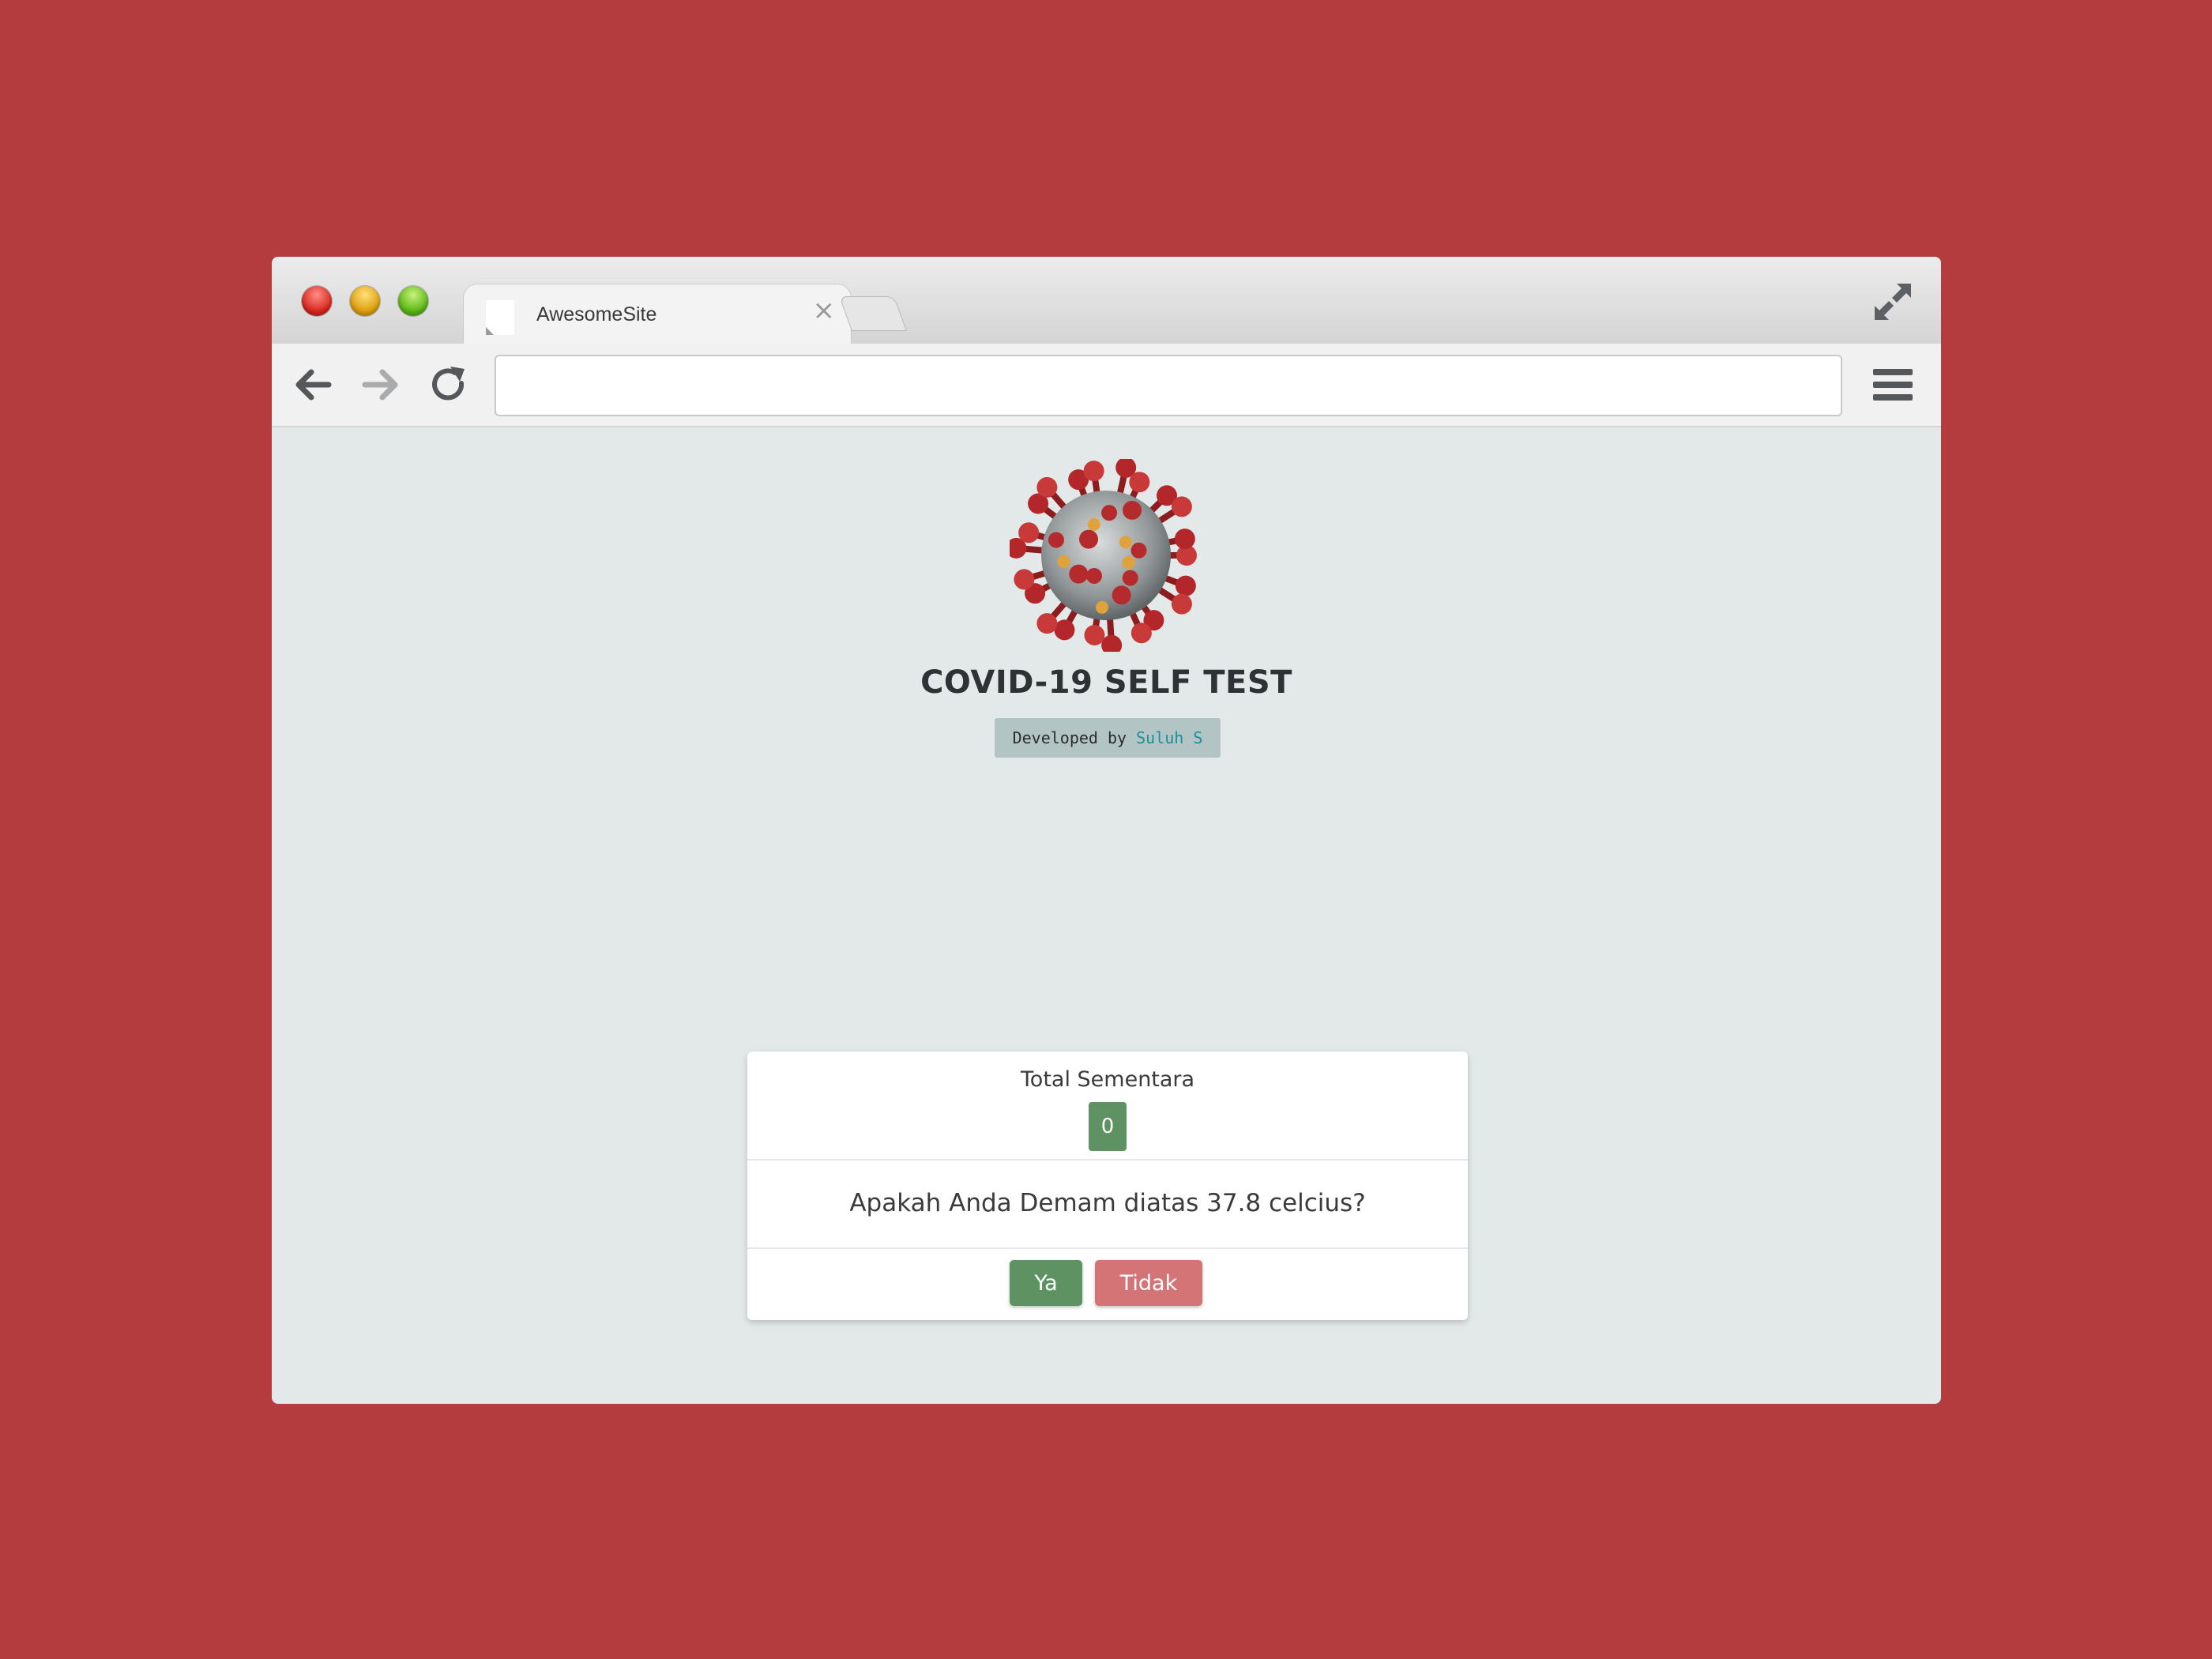 This screenshot has width=2212, height=1659. What do you see at coordinates (1106, 682) in the screenshot?
I see `page-title: COVID-19 SELF TEST` at bounding box center [1106, 682].